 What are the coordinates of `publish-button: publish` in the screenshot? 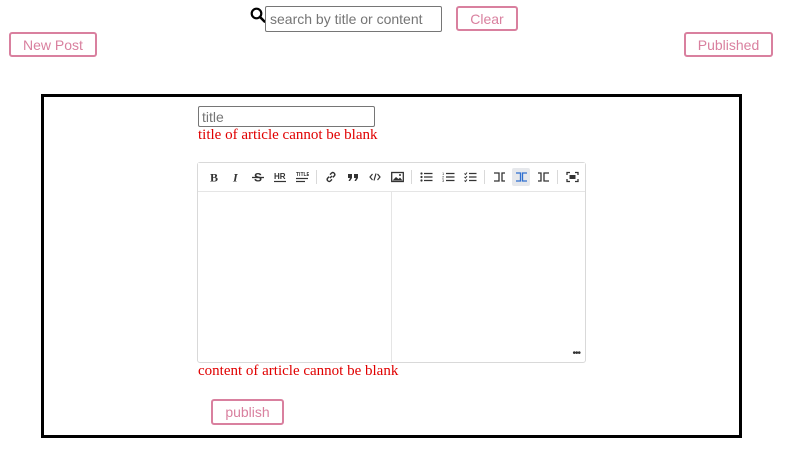 It's located at (247, 412).